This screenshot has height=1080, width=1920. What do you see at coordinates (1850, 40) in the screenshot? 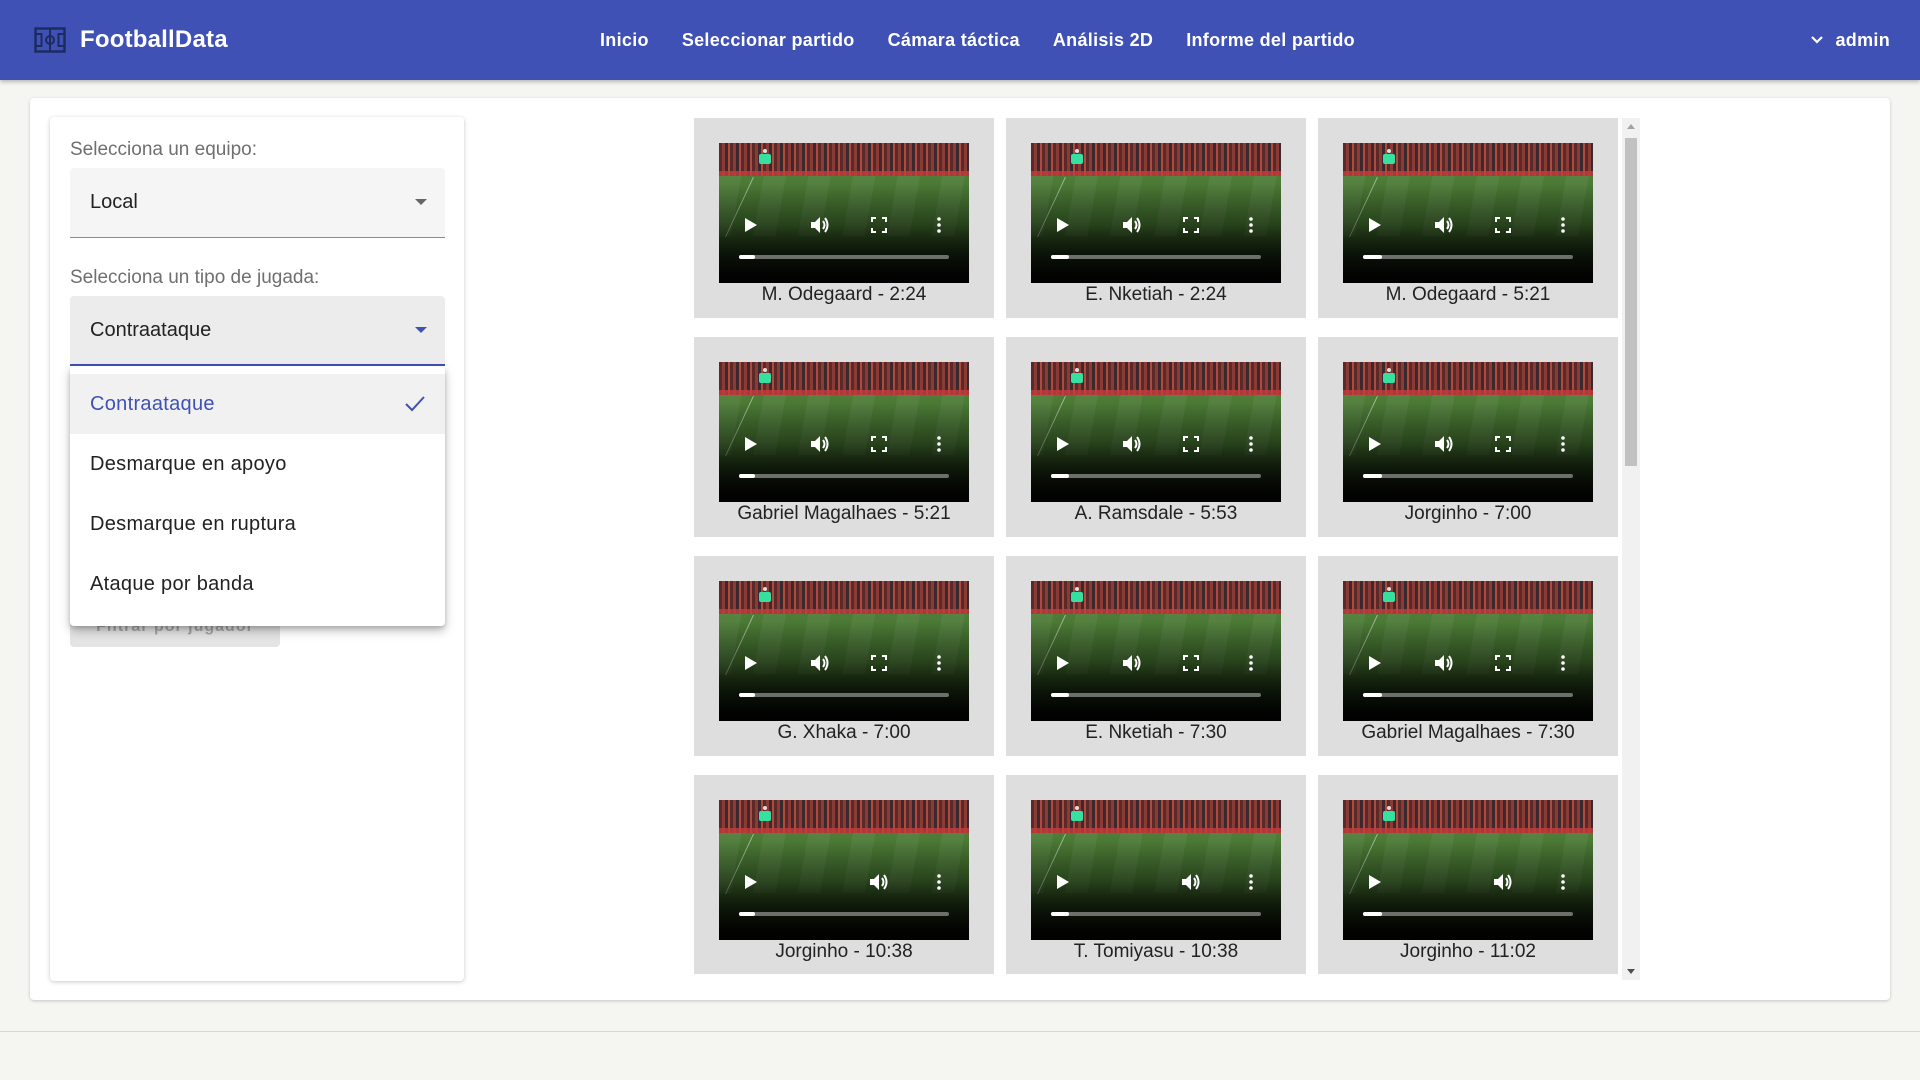
I see `user-menu: admin` at bounding box center [1850, 40].